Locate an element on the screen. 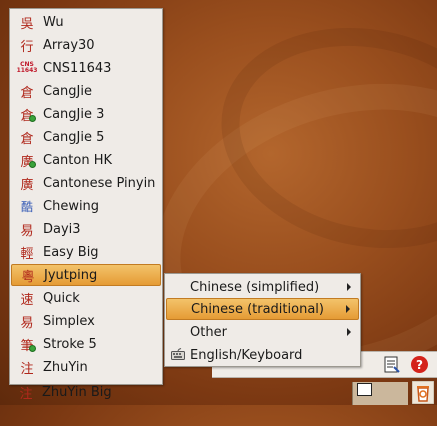  menu-item-label: Easy Big is located at coordinates (71, 252).